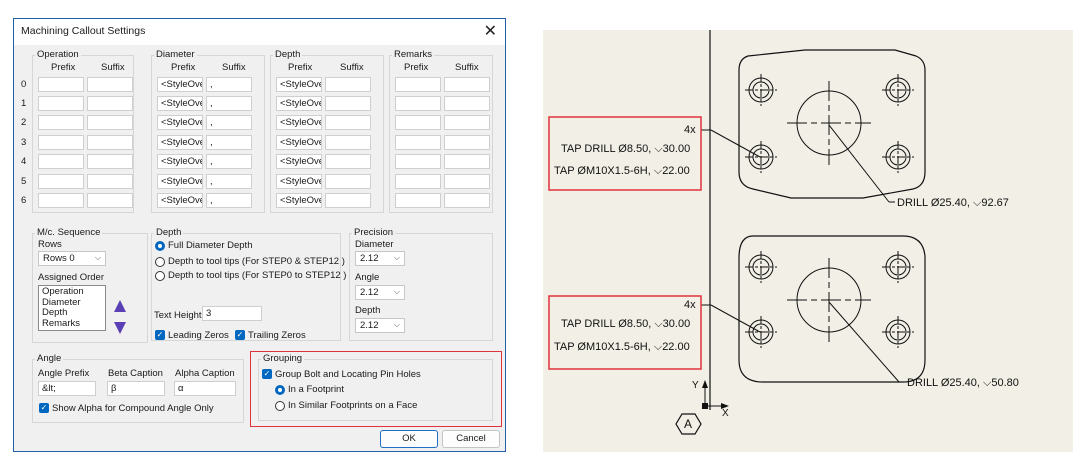 The image size is (1080, 469). What do you see at coordinates (240, 335) in the screenshot?
I see `trailing-zeros-checkbox: ✓` at bounding box center [240, 335].